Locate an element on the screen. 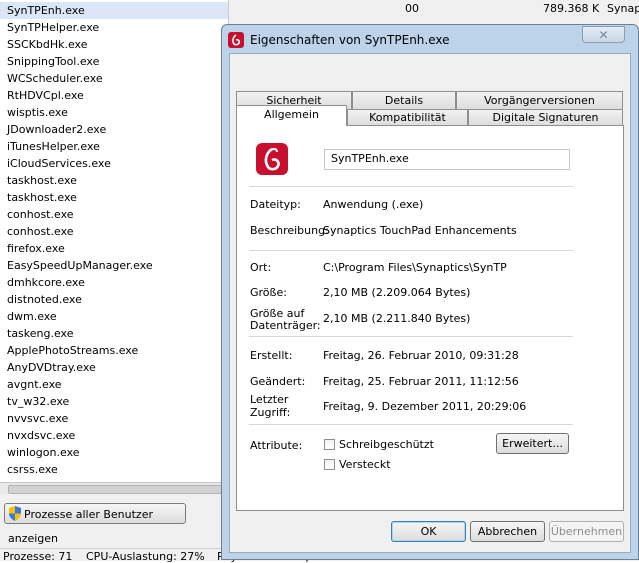 The width and height of the screenshot is (639, 563). dialog-titlebar: Eigenschaften von SynTPEnh.exe ✕ is located at coordinates (430, 39).